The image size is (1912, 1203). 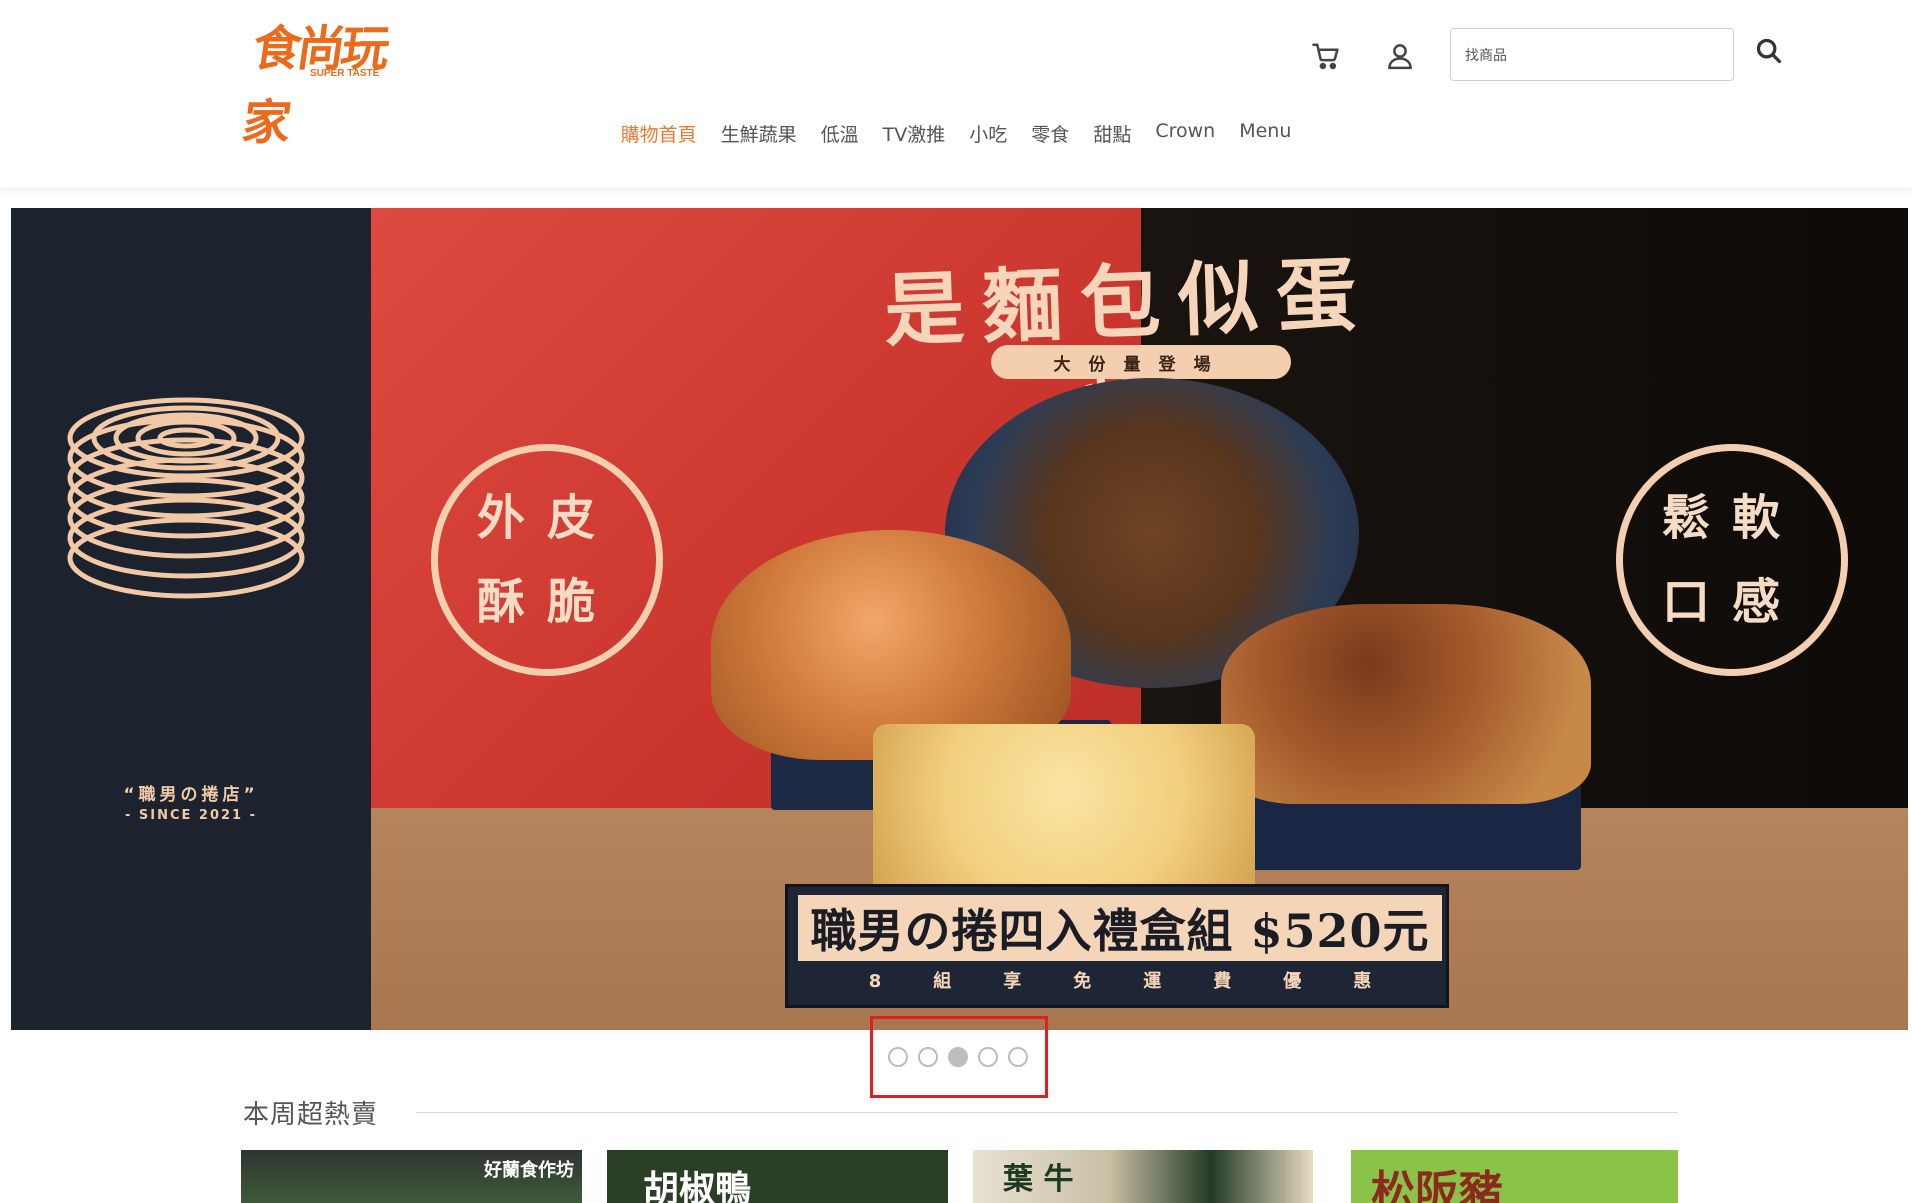 What do you see at coordinates (1731, 518) in the screenshot?
I see `badge-right-line-1: 鬆軟` at bounding box center [1731, 518].